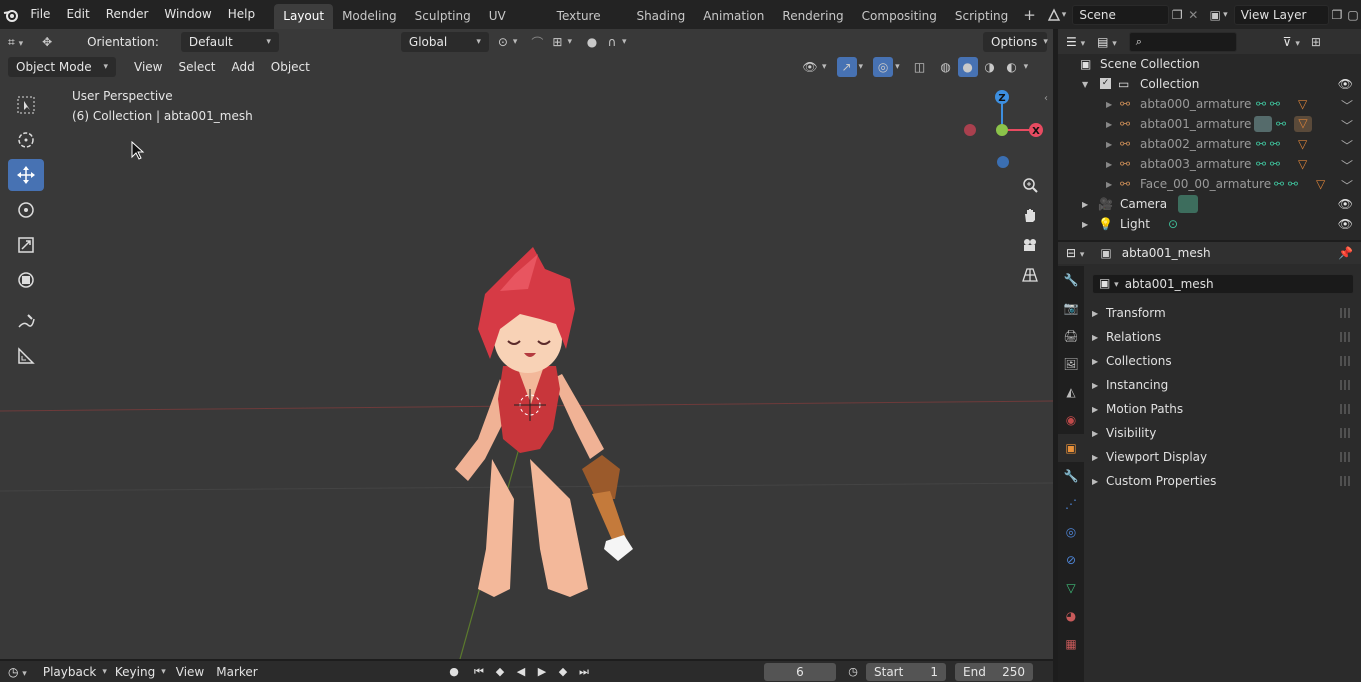  I want to click on outliner-row-abta001: ▶ ⚯ abta001_armature ⚯ ▽ ﹀, so click(1209, 124).